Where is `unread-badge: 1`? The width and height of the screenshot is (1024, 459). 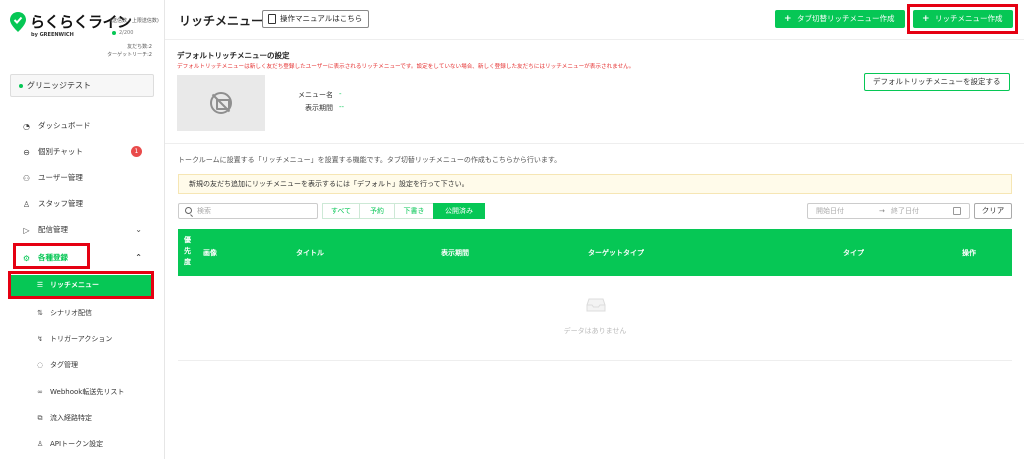 unread-badge: 1 is located at coordinates (136, 151).